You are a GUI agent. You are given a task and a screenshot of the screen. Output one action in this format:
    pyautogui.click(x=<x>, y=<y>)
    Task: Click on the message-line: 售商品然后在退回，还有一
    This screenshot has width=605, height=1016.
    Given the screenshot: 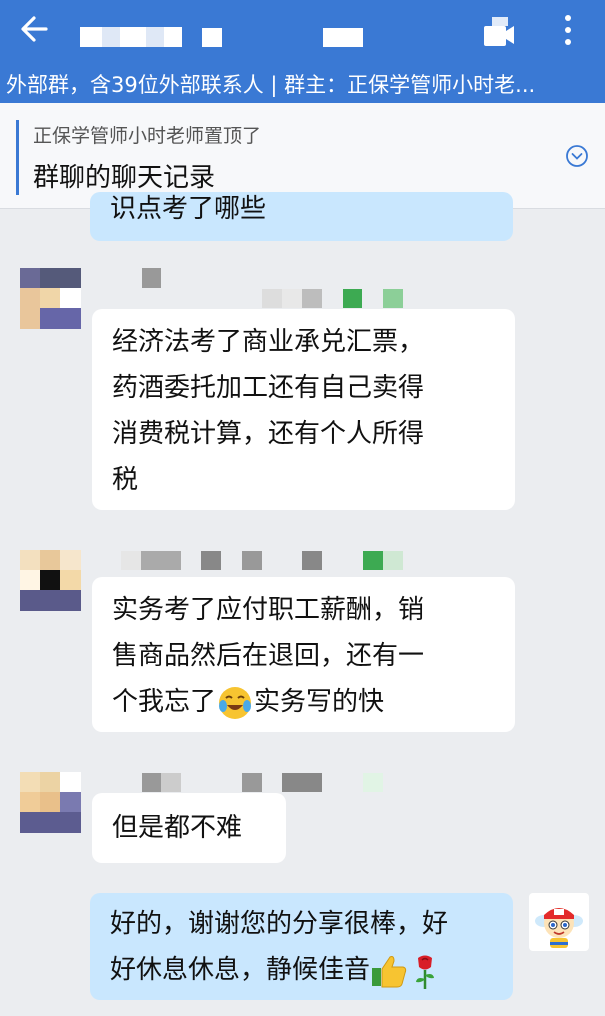 What is the action you would take?
    pyautogui.click(x=268, y=656)
    